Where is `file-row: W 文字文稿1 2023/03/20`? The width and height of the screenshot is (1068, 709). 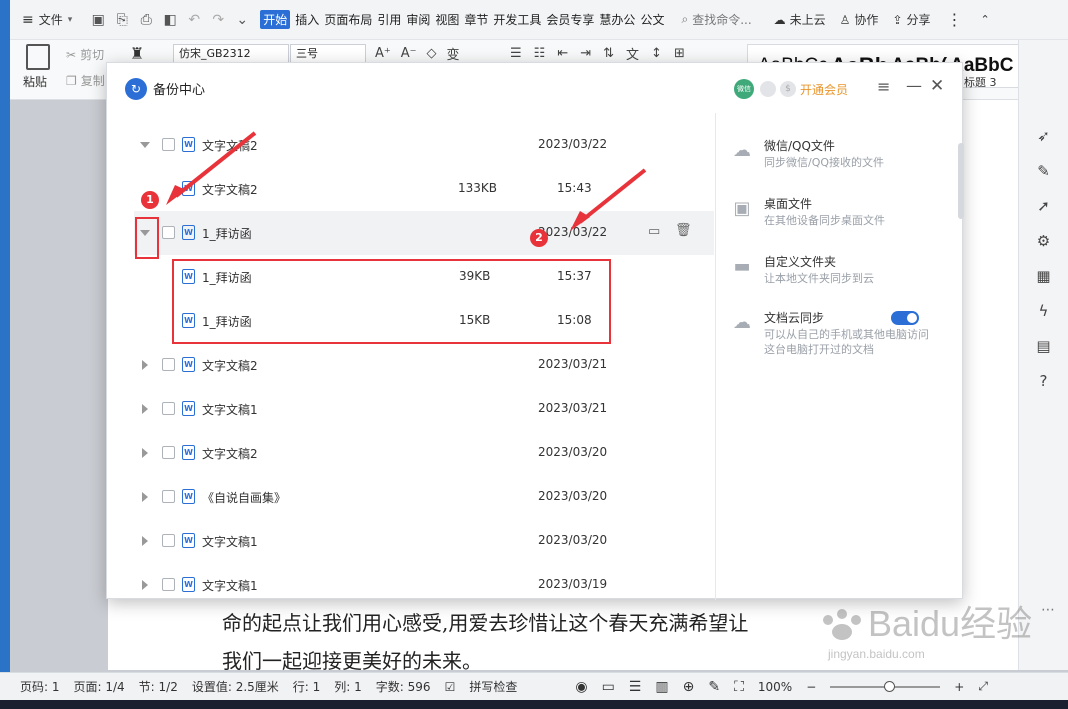 file-row: W 文字文稿1 2023/03/20 is located at coordinates (424, 541).